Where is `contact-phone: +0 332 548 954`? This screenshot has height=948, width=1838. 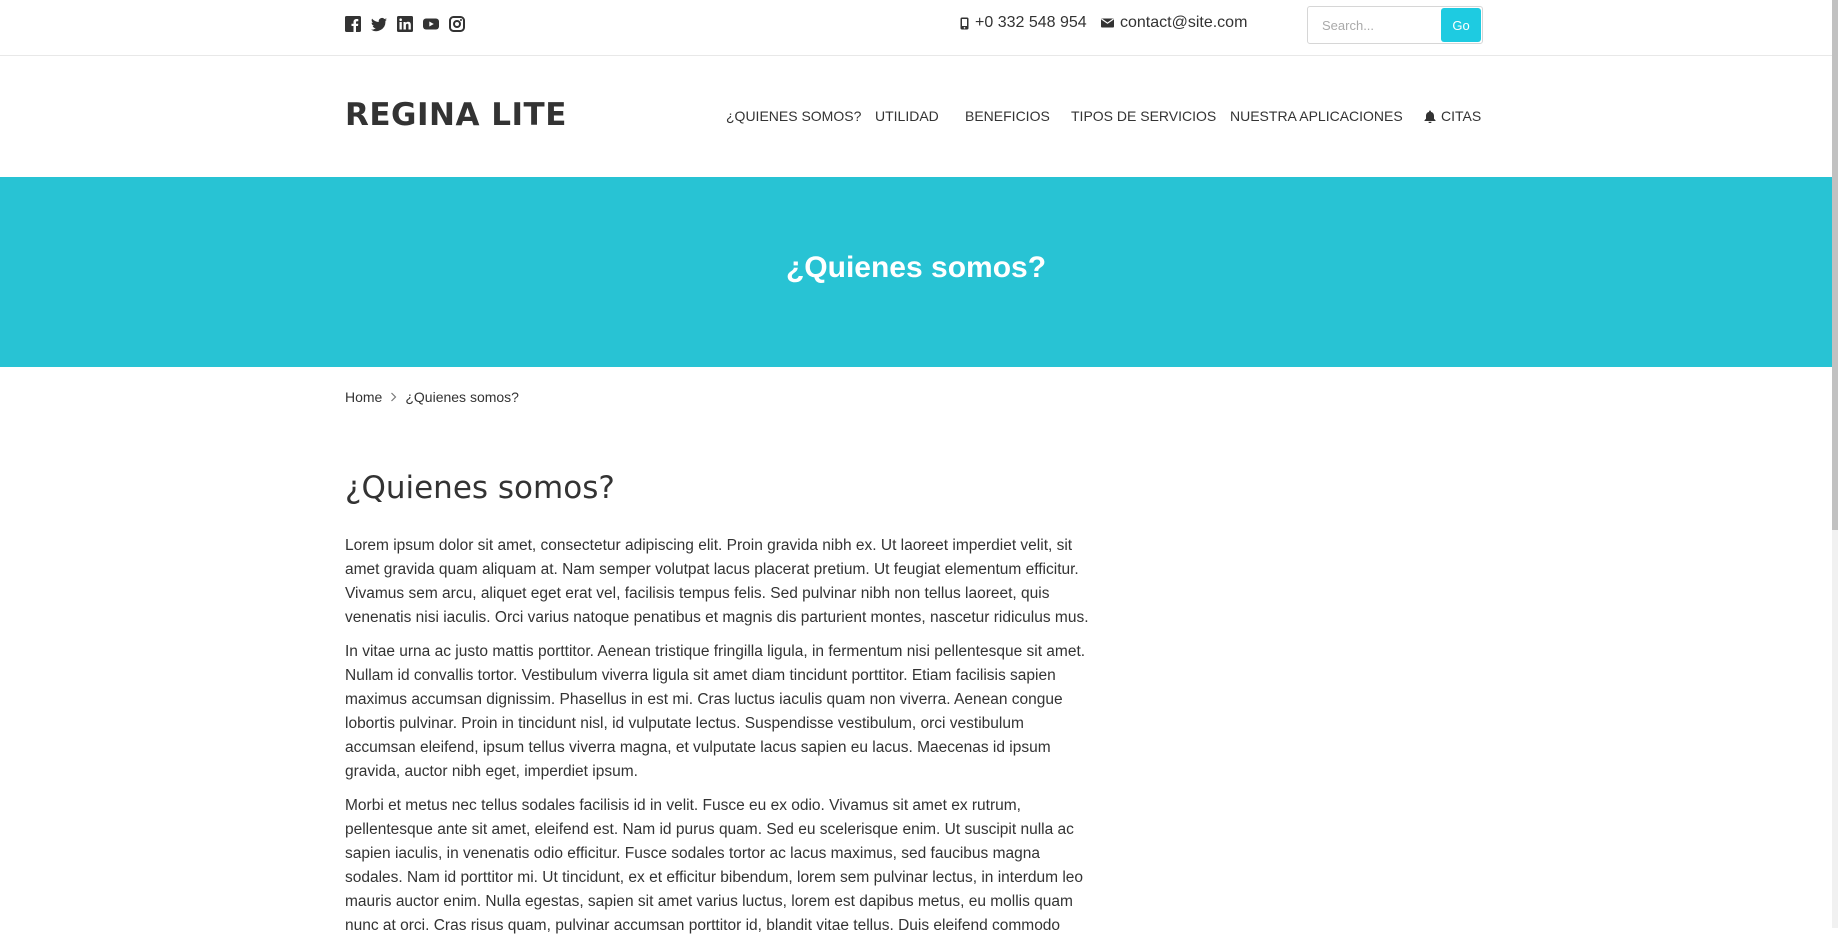
contact-phone: +0 332 548 954 is located at coordinates (1023, 23).